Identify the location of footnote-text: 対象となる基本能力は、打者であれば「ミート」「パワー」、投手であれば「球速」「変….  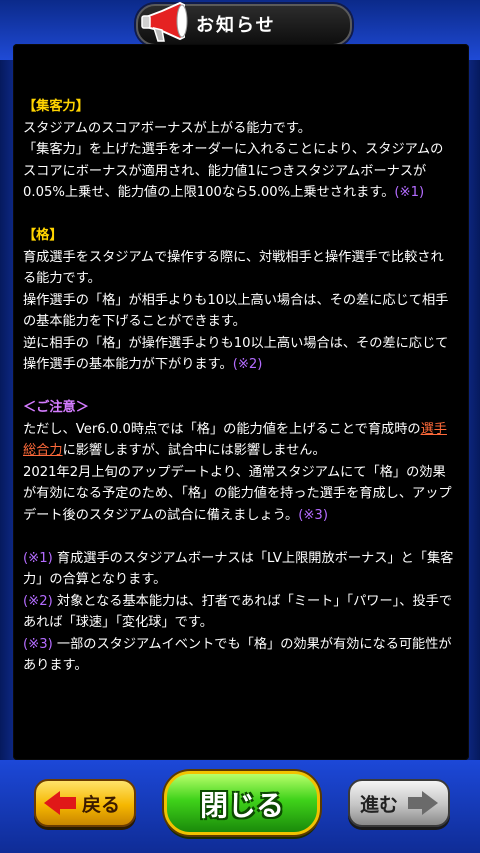
(238, 612).